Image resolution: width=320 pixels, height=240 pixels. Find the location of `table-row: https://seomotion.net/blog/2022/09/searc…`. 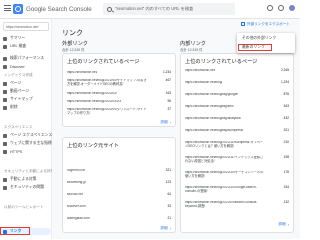

table-row: https://seomotion.net/blog/2022/09/searc… is located at coordinates (237, 204).